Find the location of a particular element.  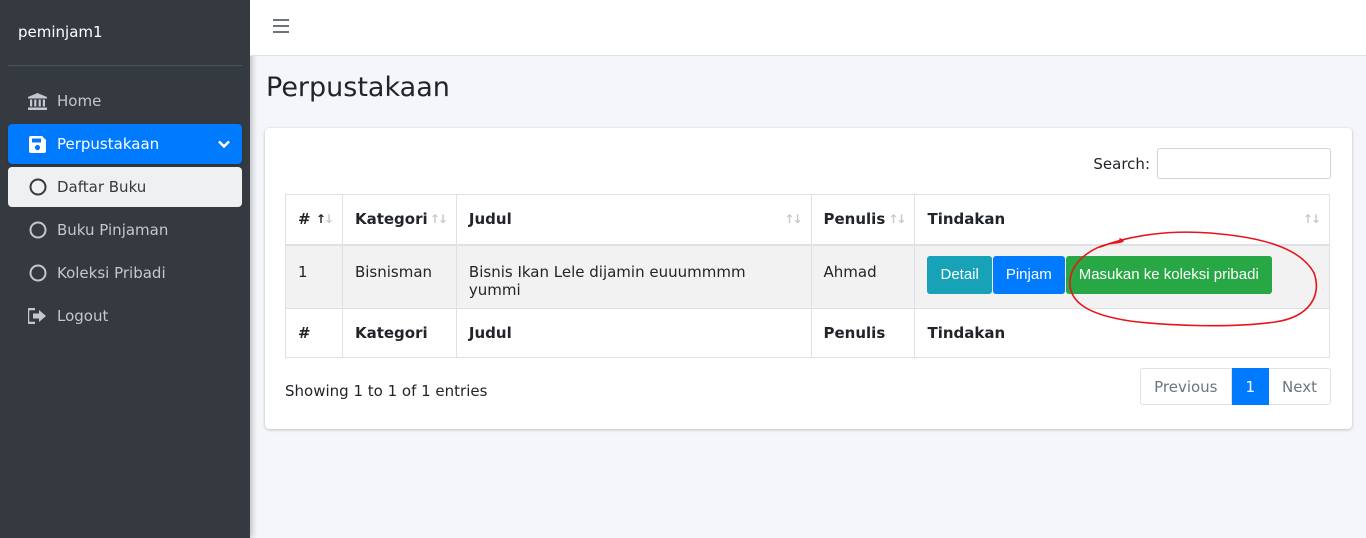

column-header-tindakan: Tindakan ↑↓ is located at coordinates (1122, 220).